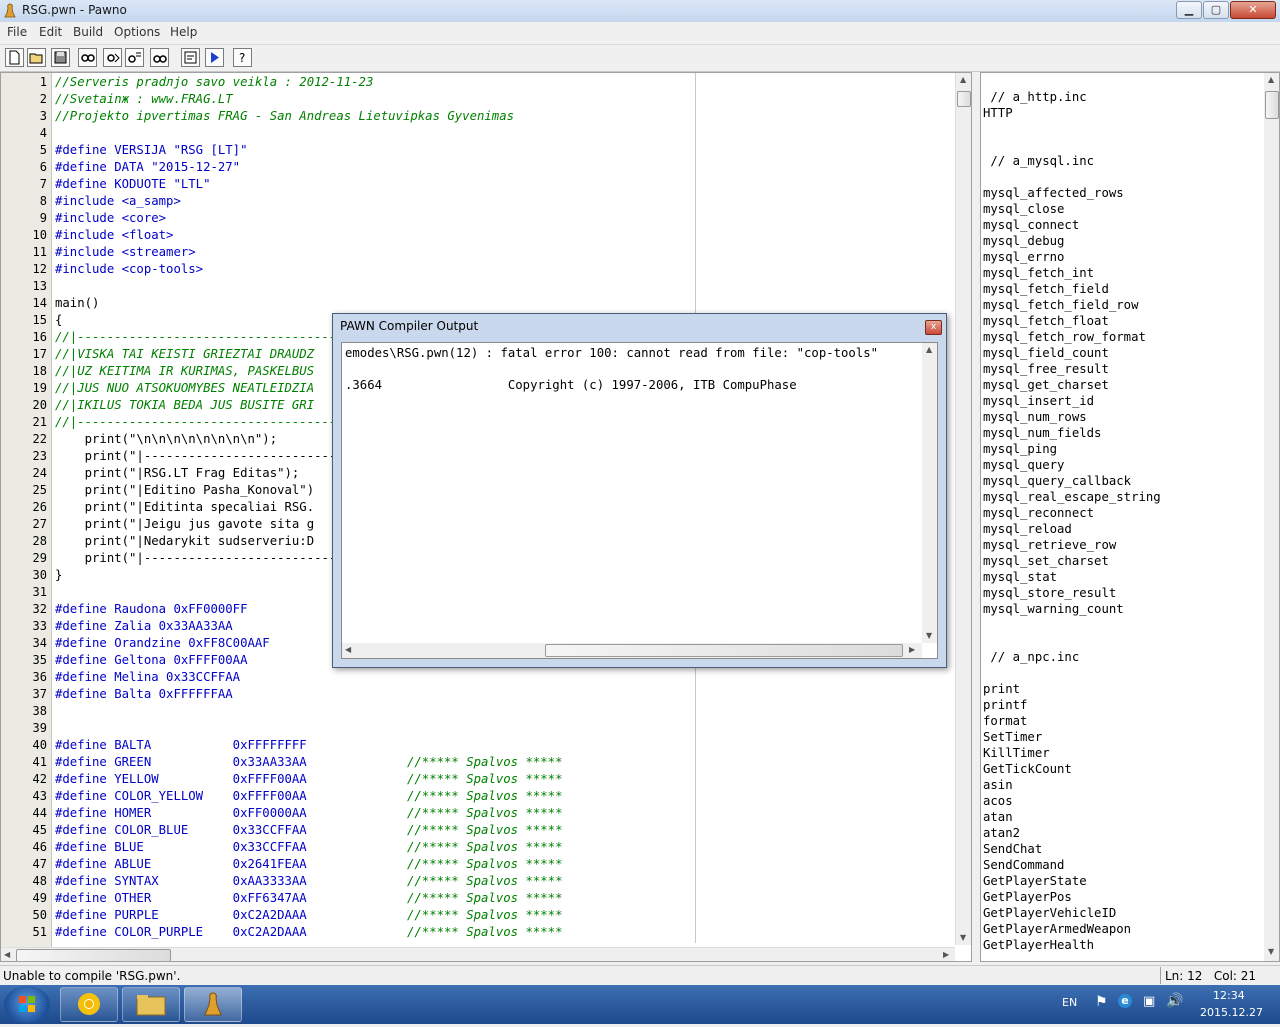 This screenshot has height=1027, width=1280. I want to click on function-item: SendCommand, so click(1023, 865).